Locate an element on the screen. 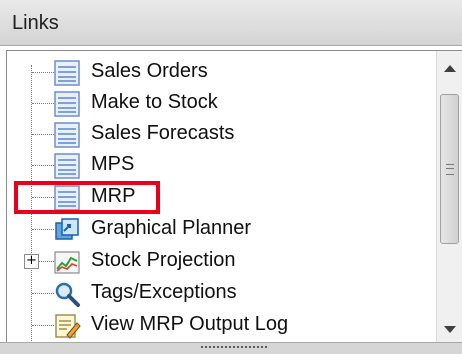 The height and width of the screenshot is (354, 462). grip-icon is located at coordinates (450, 169).